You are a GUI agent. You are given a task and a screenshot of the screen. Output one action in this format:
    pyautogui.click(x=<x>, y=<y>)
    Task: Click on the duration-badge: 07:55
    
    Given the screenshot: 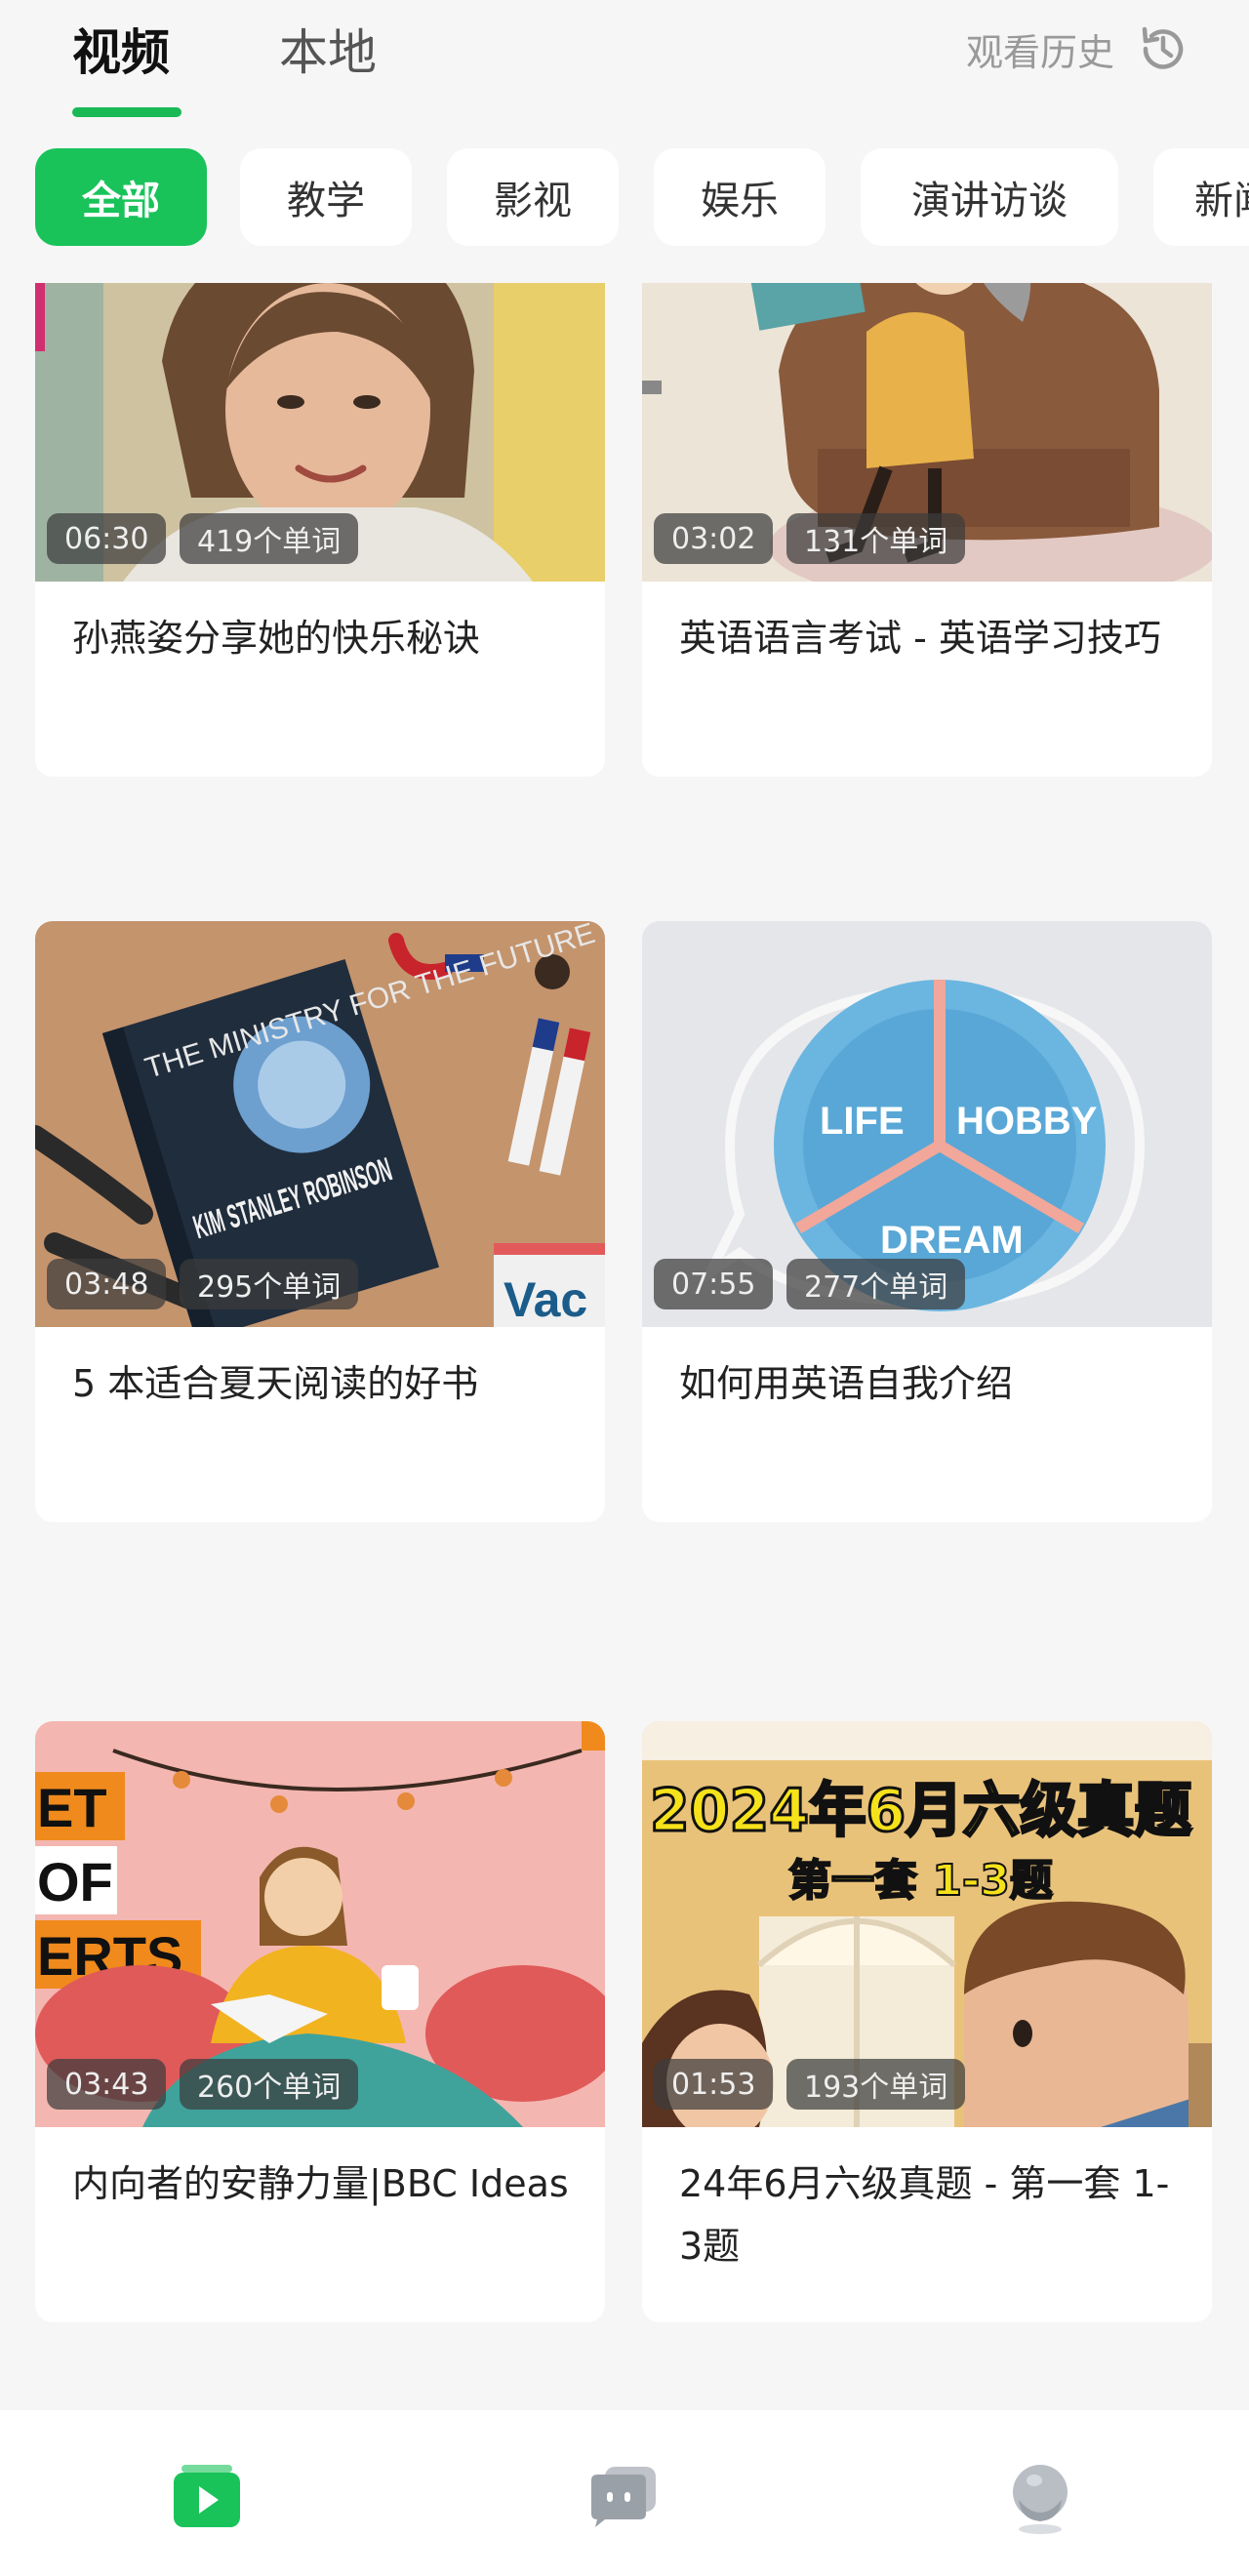 What is the action you would take?
    pyautogui.click(x=714, y=1284)
    